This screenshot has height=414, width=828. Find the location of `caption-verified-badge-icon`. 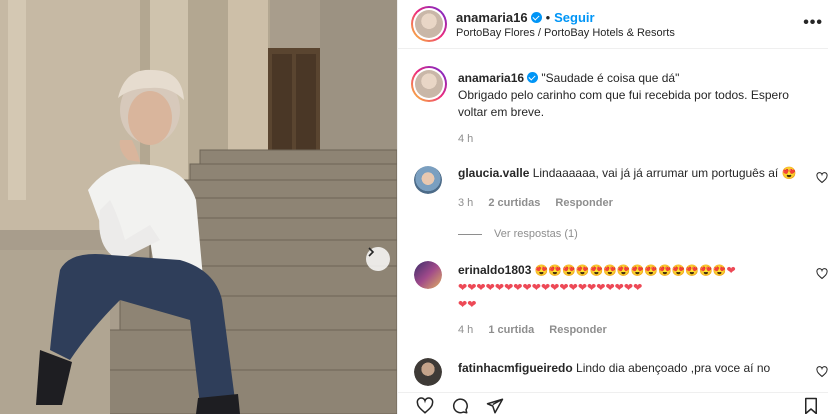

caption-verified-badge-icon is located at coordinates (533, 77).